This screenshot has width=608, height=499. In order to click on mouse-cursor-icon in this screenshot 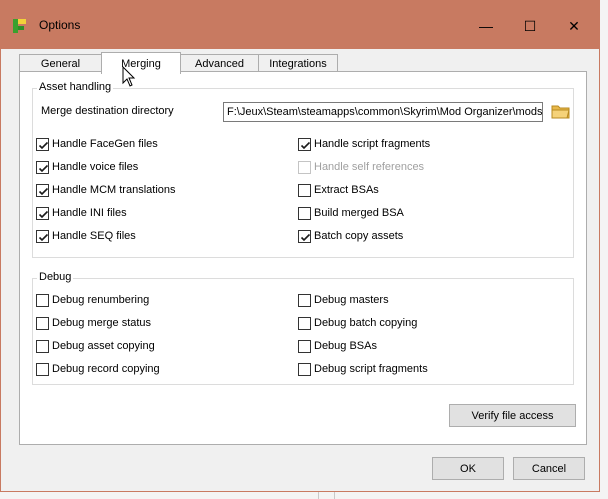, I will do `click(129, 76)`.